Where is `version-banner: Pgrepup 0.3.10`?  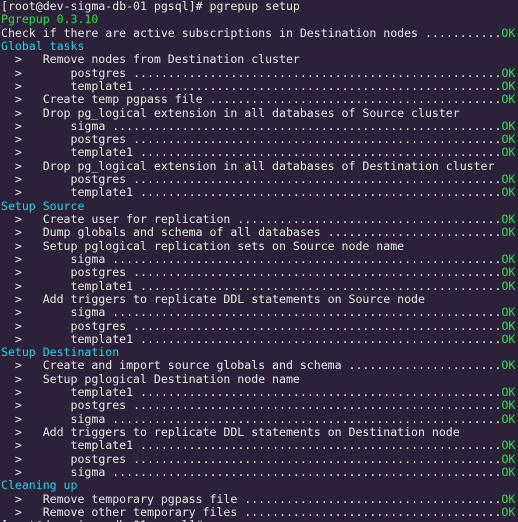
version-banner: Pgrepup 0.3.10 is located at coordinates (259, 19).